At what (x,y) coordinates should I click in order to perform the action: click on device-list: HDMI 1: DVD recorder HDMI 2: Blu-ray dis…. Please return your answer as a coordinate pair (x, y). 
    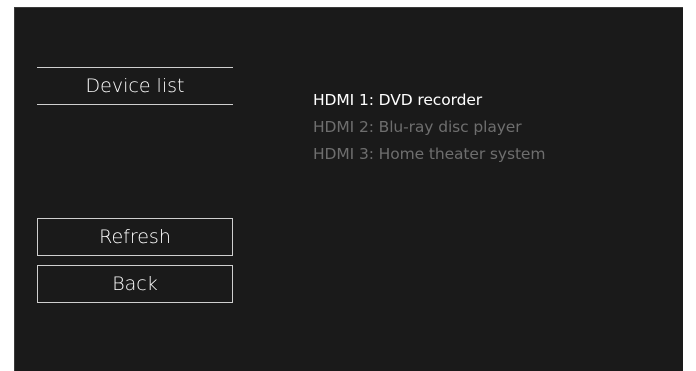
    Looking at the image, I should click on (429, 127).